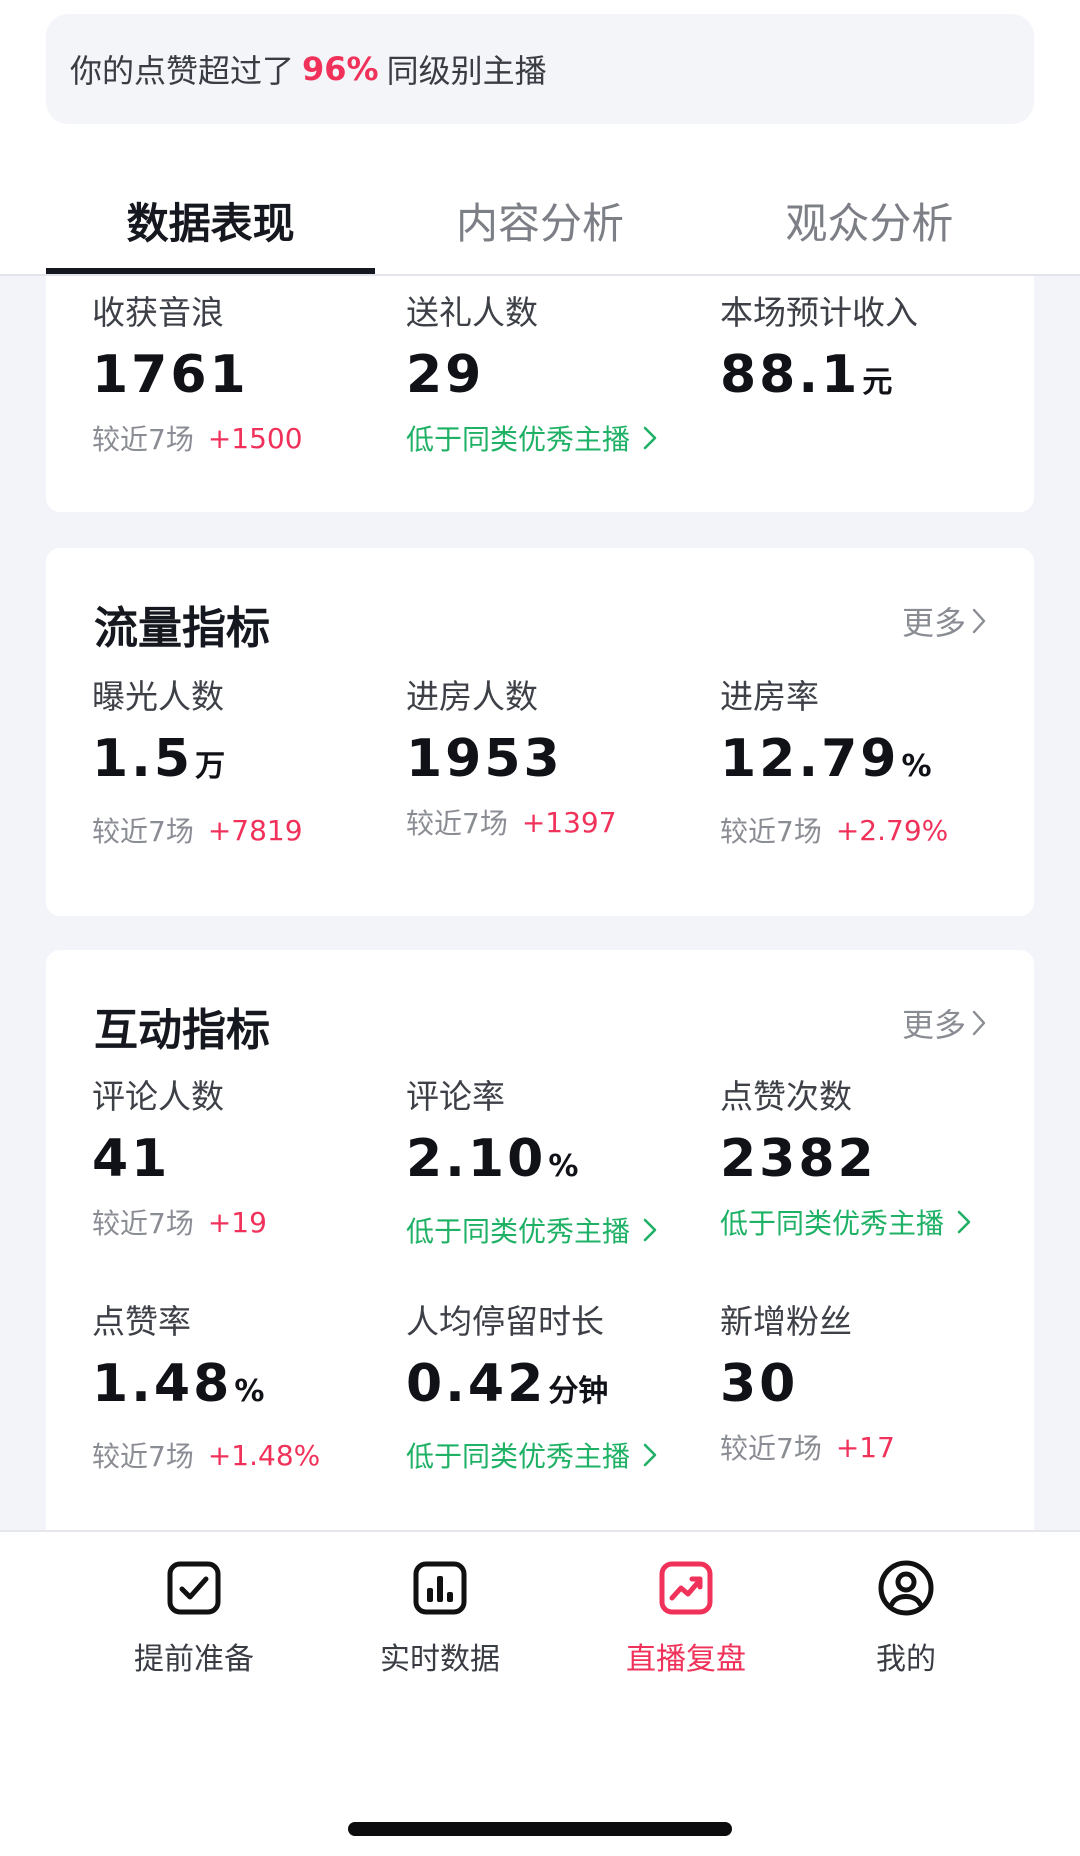 The width and height of the screenshot is (1080, 1856). Describe the element at coordinates (556, 372) in the screenshot. I see `metric-gift-givers: 送礼人数 29 低于同类优秀主播` at that location.